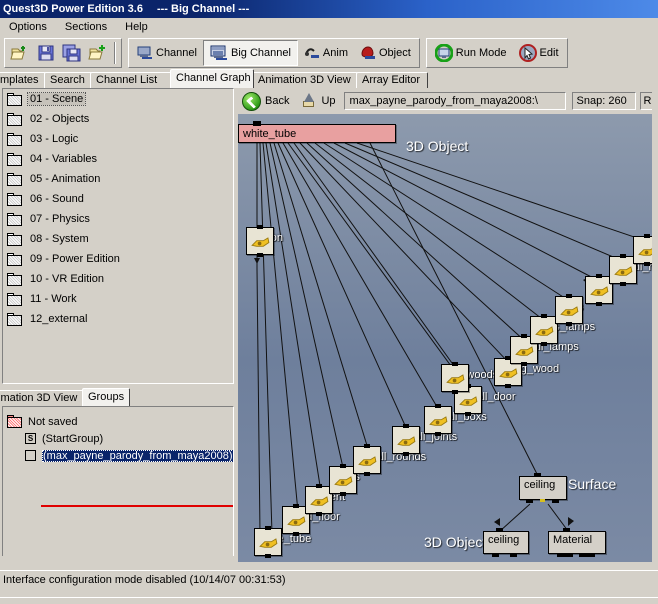 The image size is (658, 604). Describe the element at coordinates (309, 101) in the screenshot. I see `up-arrow-icon` at that location.